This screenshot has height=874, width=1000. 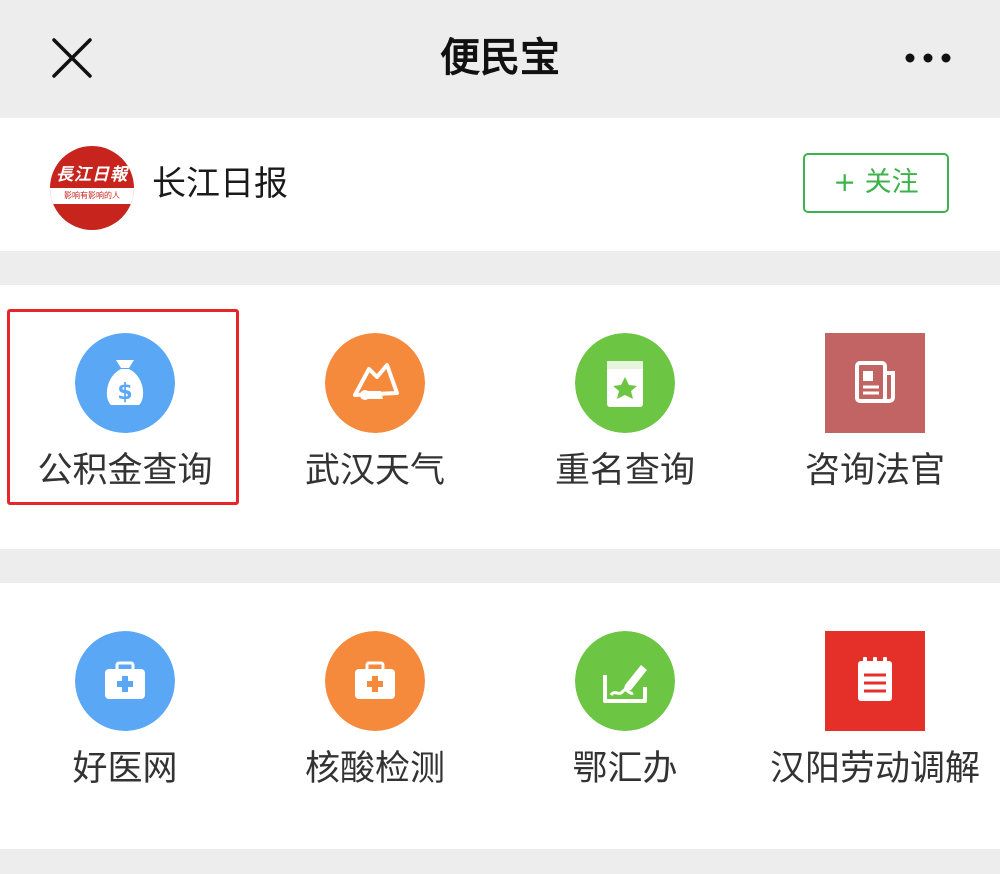 What do you see at coordinates (92, 188) in the screenshot?
I see `publisher-logo: 長江日報 影响有影响的人` at bounding box center [92, 188].